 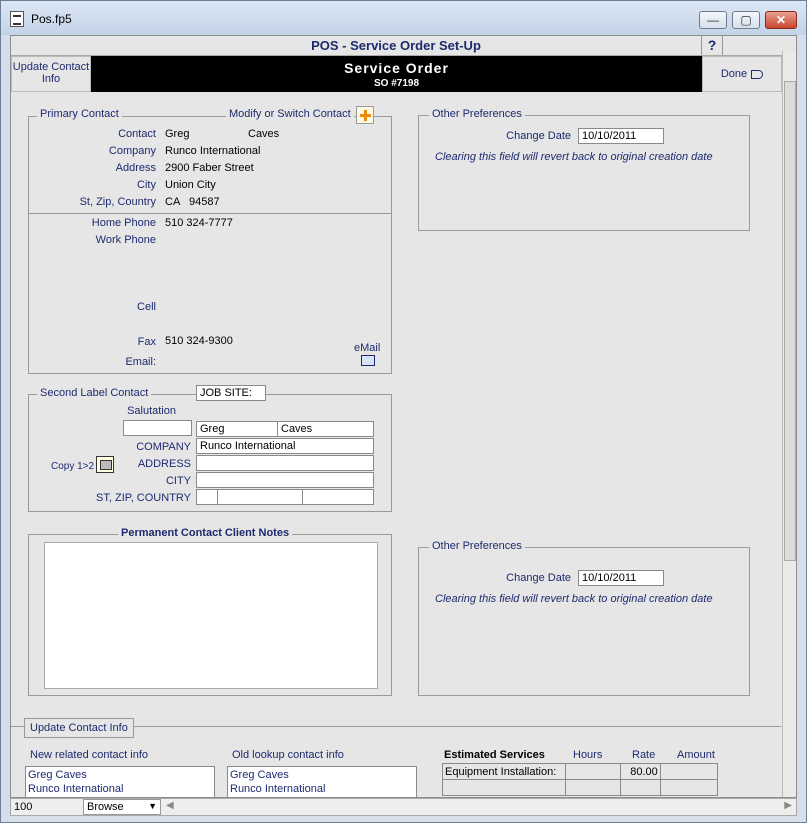 I want to click on old-lookup-box: Greg Caves Runco International, so click(x=322, y=781).